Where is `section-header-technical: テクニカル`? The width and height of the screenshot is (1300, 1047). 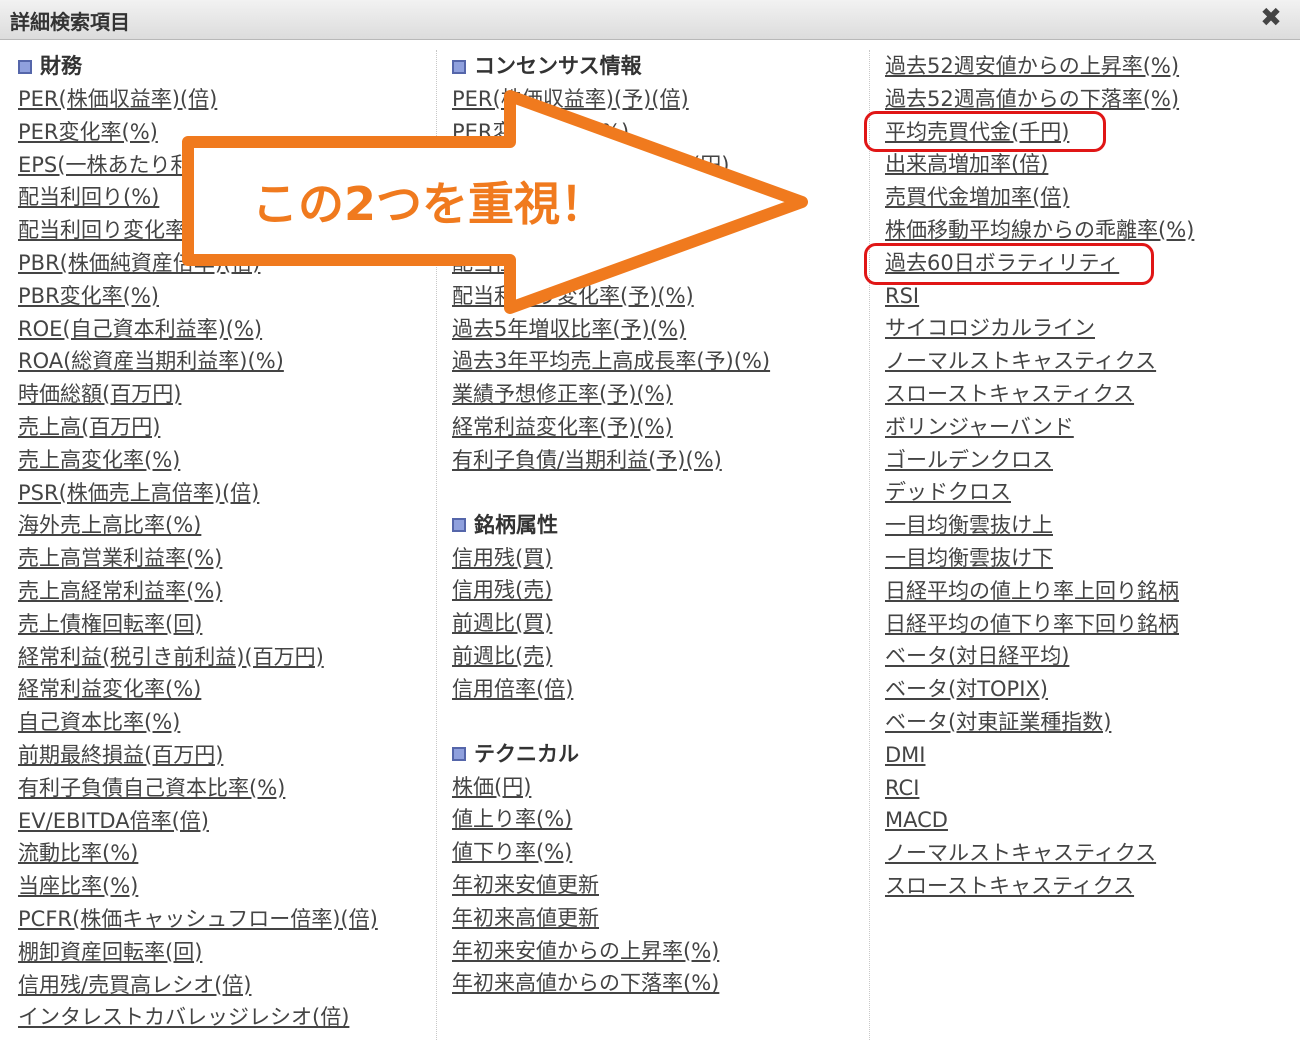 section-header-technical: テクニカル is located at coordinates (657, 754).